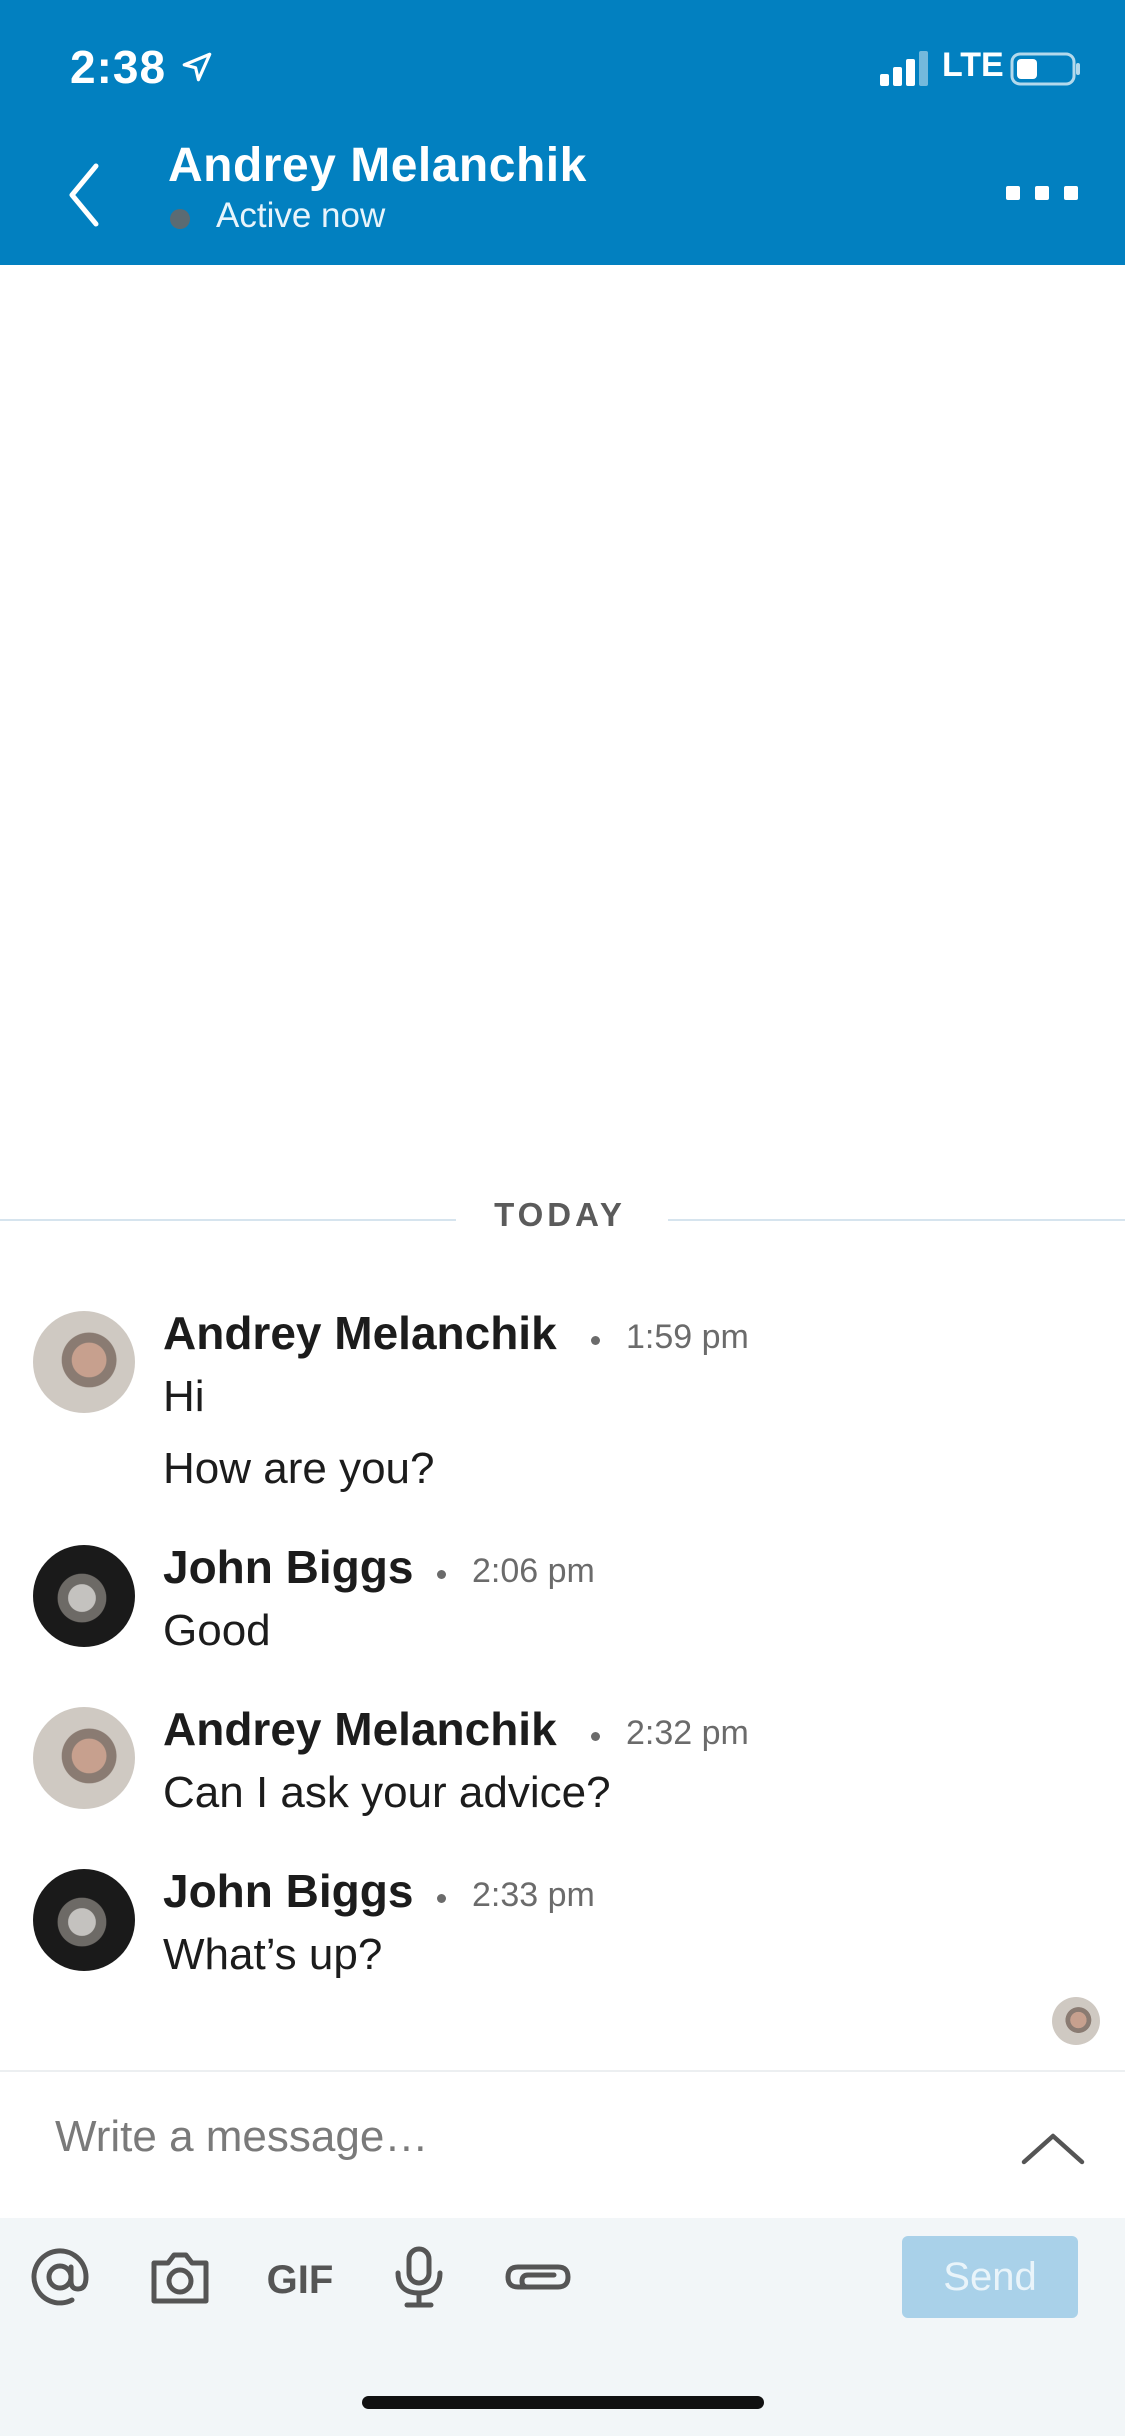 This screenshot has height=2436, width=1125. I want to click on mention-icon, so click(60, 2277).